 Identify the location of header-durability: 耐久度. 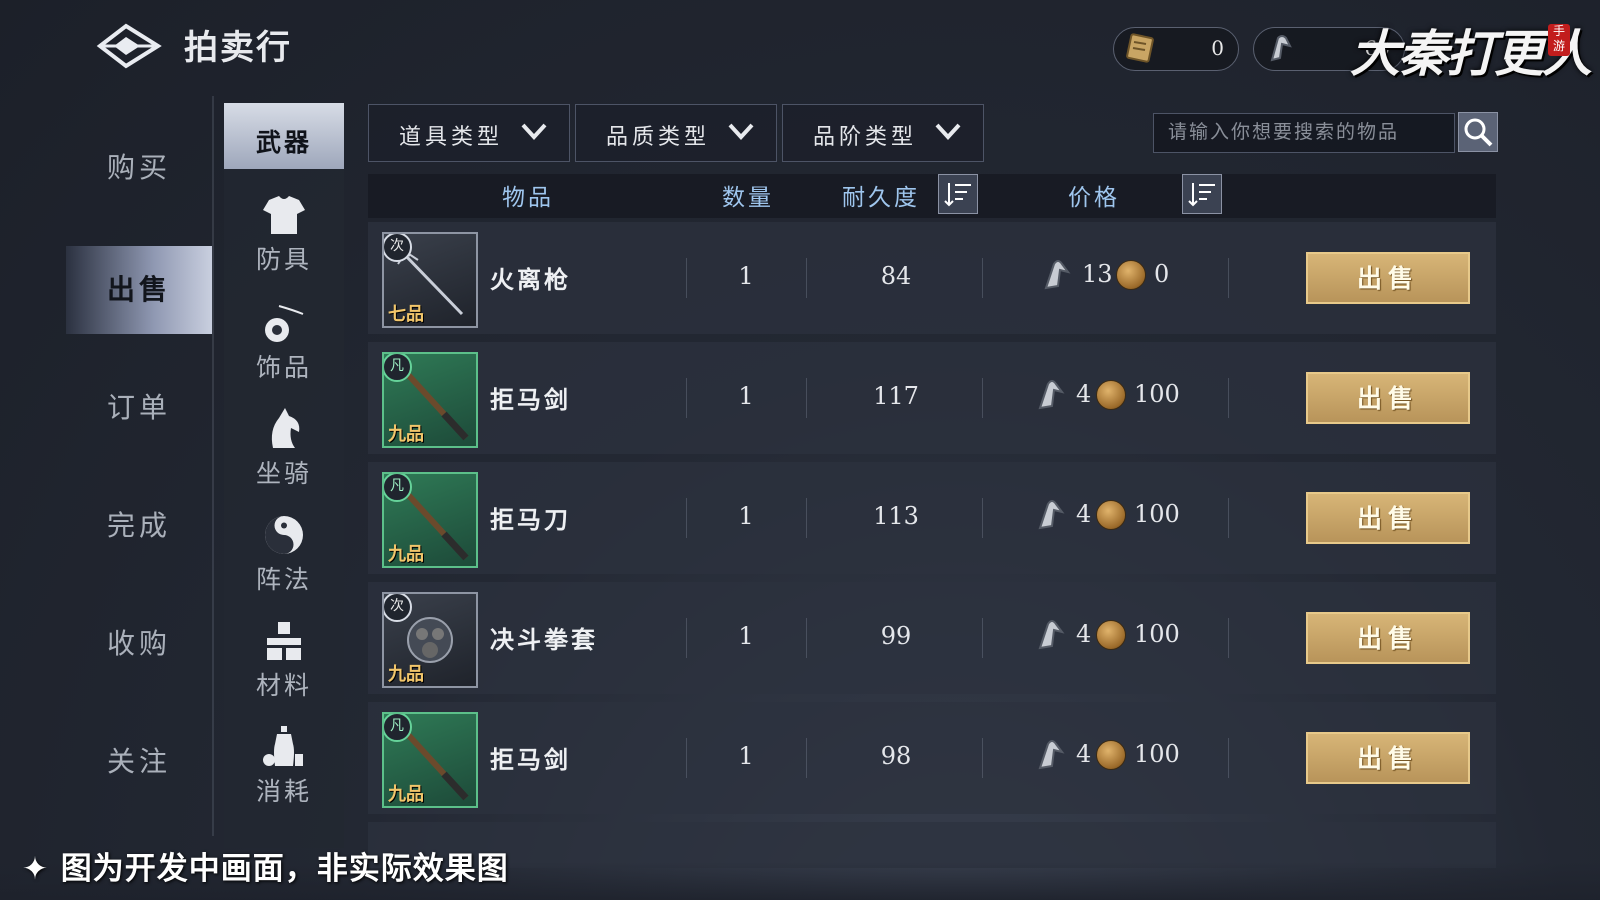
(881, 198).